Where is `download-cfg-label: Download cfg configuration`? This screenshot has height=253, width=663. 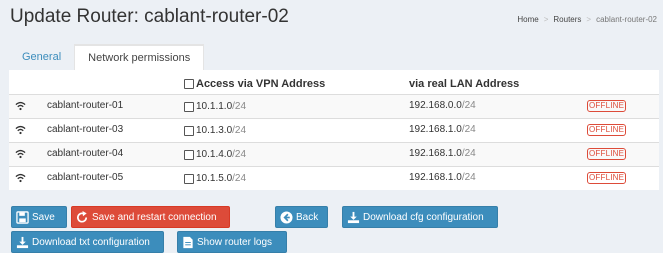 download-cfg-label: Download cfg configuration is located at coordinates (423, 217).